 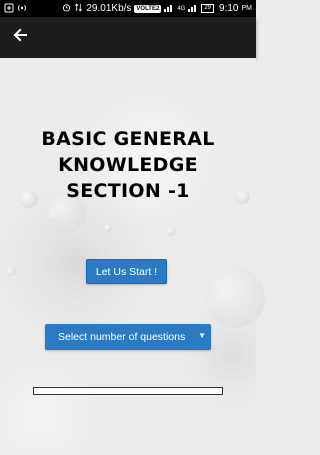 What do you see at coordinates (126, 271) in the screenshot?
I see `start-button: Let Us Start !` at bounding box center [126, 271].